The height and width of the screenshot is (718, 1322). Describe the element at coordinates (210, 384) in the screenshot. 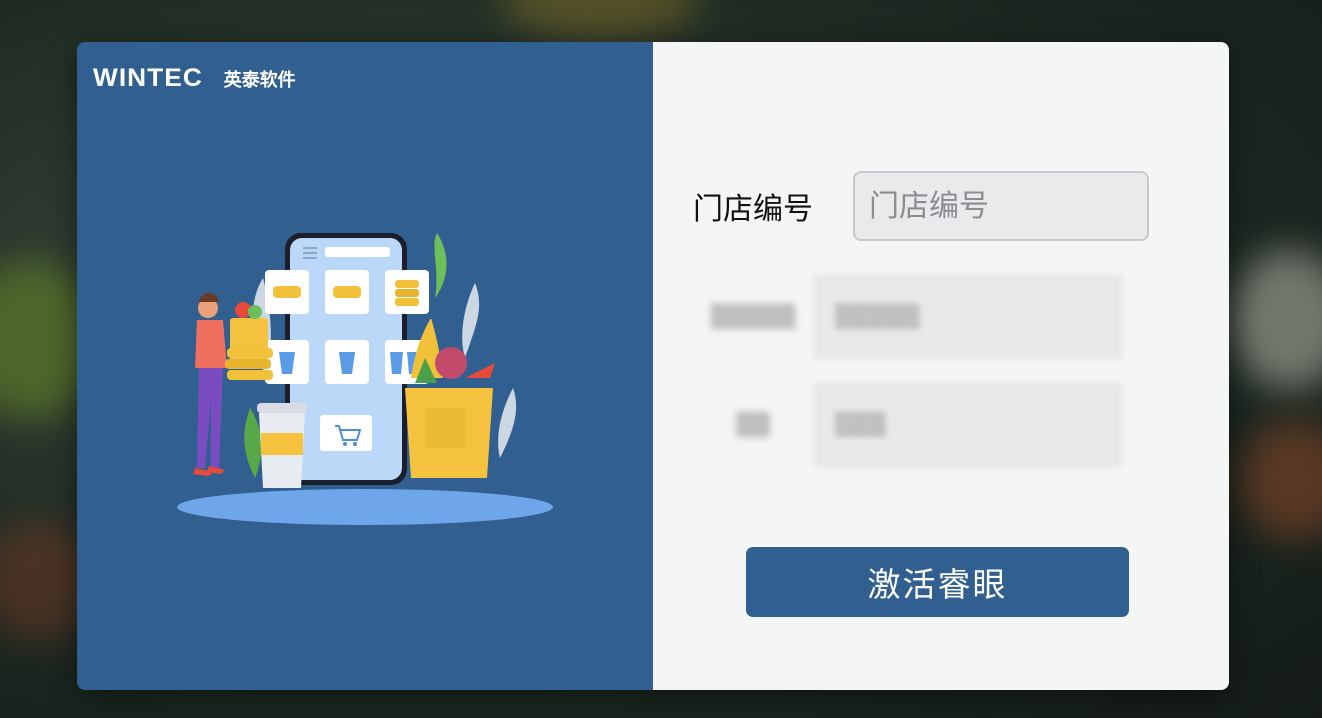

I see `shopper-figure` at that location.